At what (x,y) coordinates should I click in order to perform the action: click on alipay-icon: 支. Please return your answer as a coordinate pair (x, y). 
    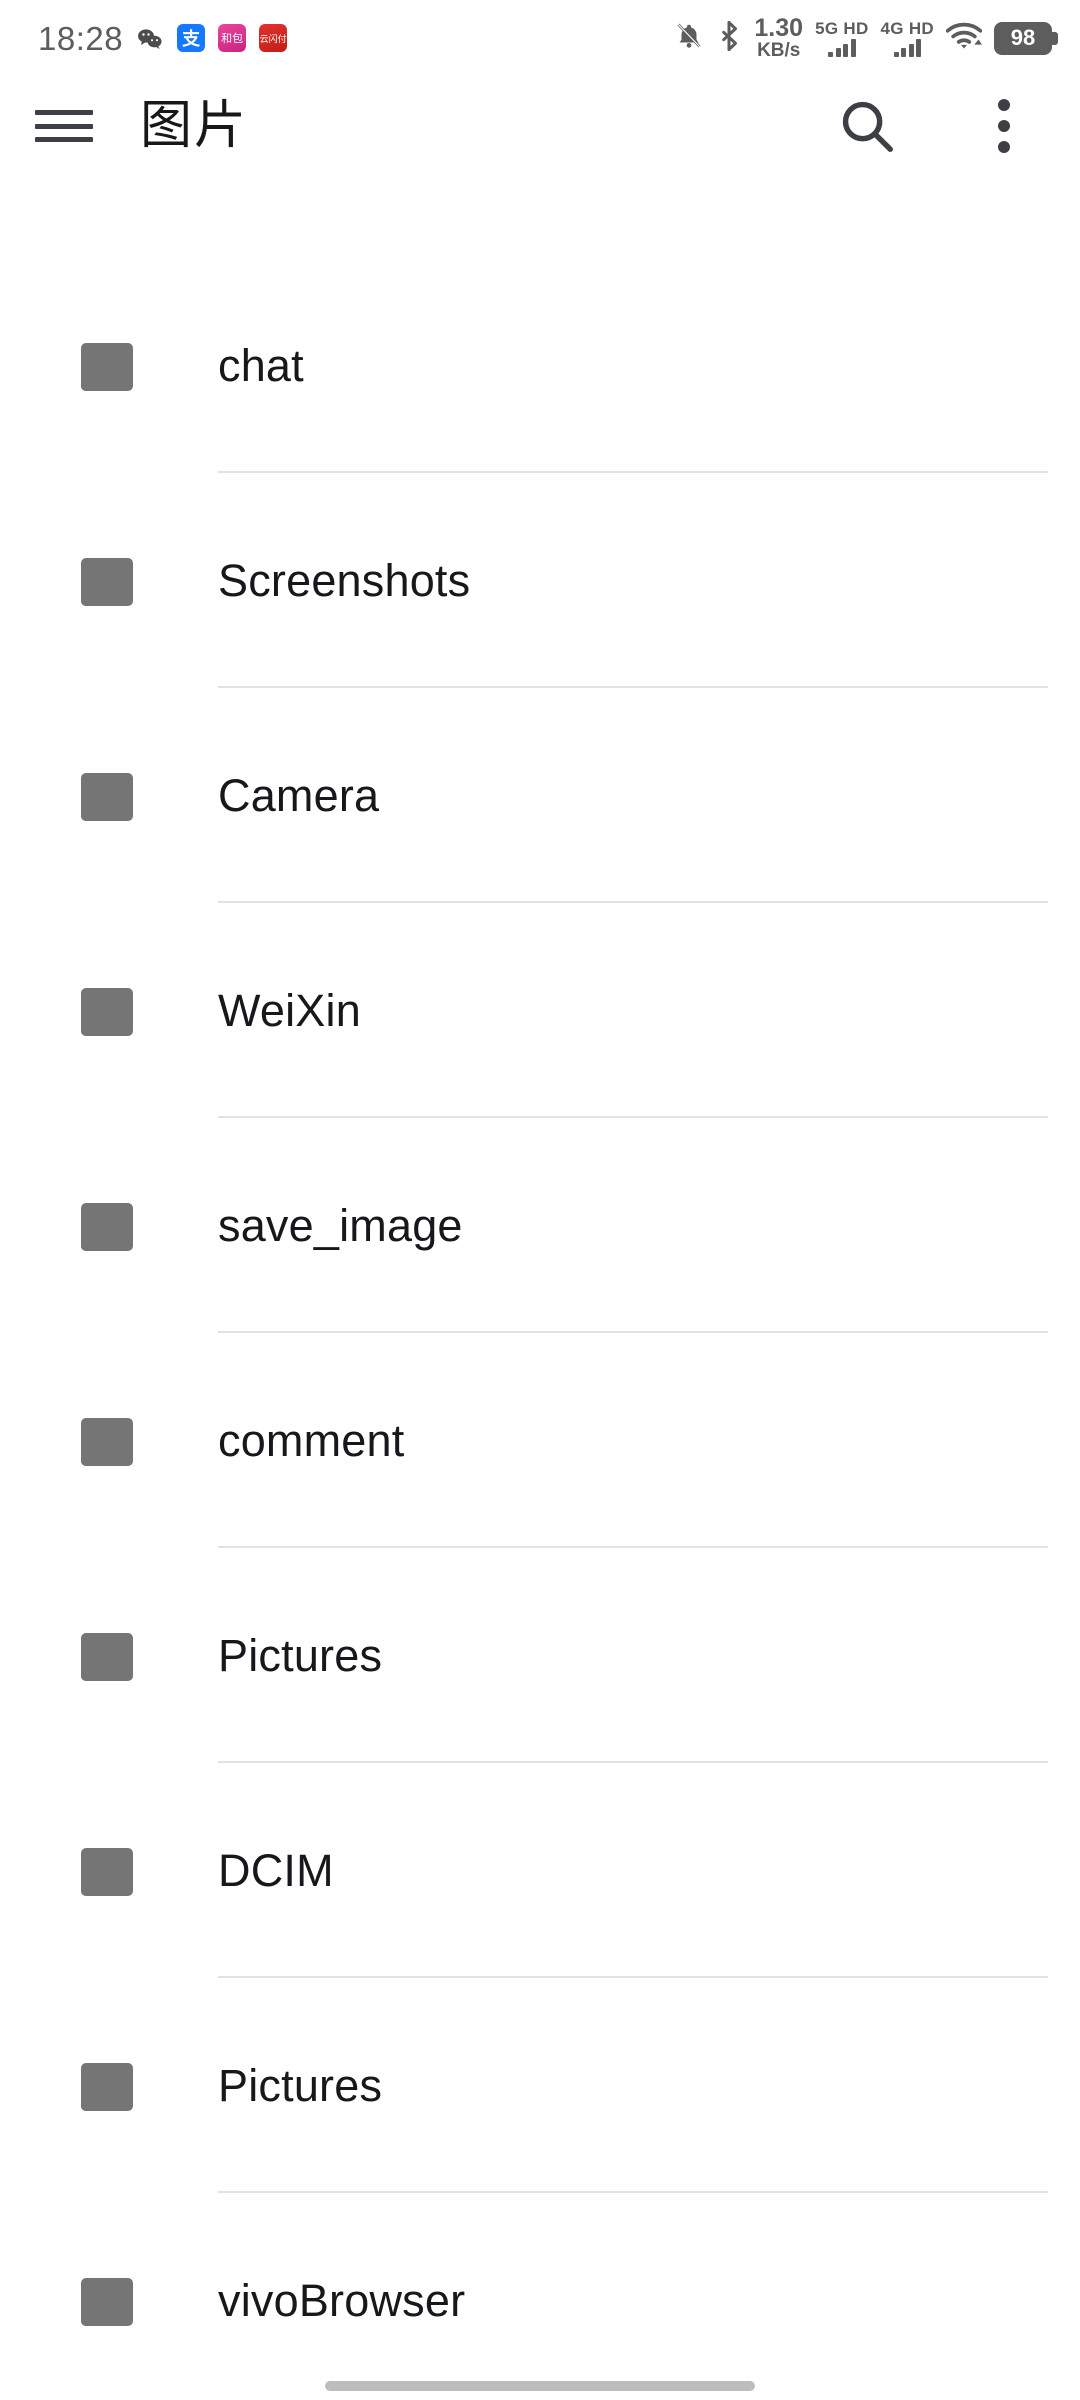
    Looking at the image, I should click on (191, 38).